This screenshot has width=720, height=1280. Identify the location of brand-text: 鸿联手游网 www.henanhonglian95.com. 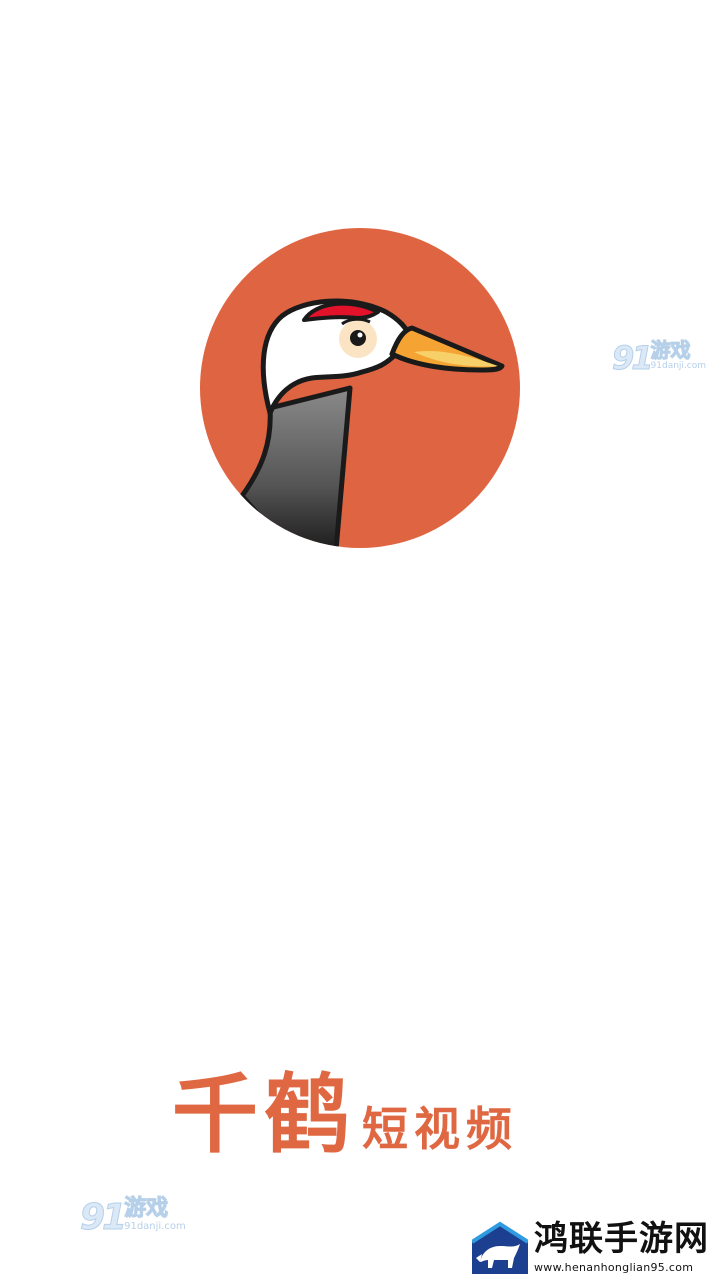
(621, 1246).